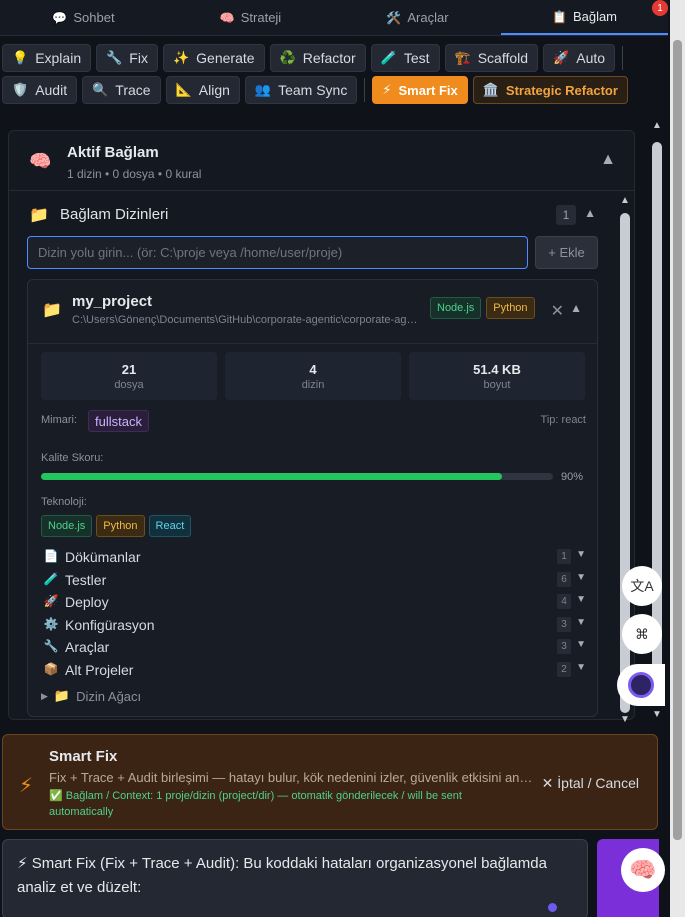  What do you see at coordinates (118, 421) in the screenshot?
I see `arch-badge: fullstack` at bounding box center [118, 421].